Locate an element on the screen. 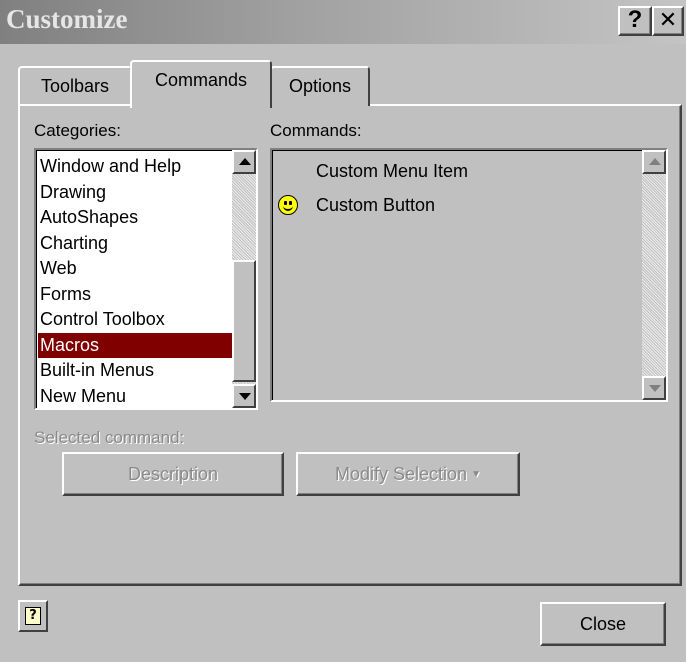 The height and width of the screenshot is (662, 686). modify-selection-button: Modify Selection ▼ is located at coordinates (408, 474).